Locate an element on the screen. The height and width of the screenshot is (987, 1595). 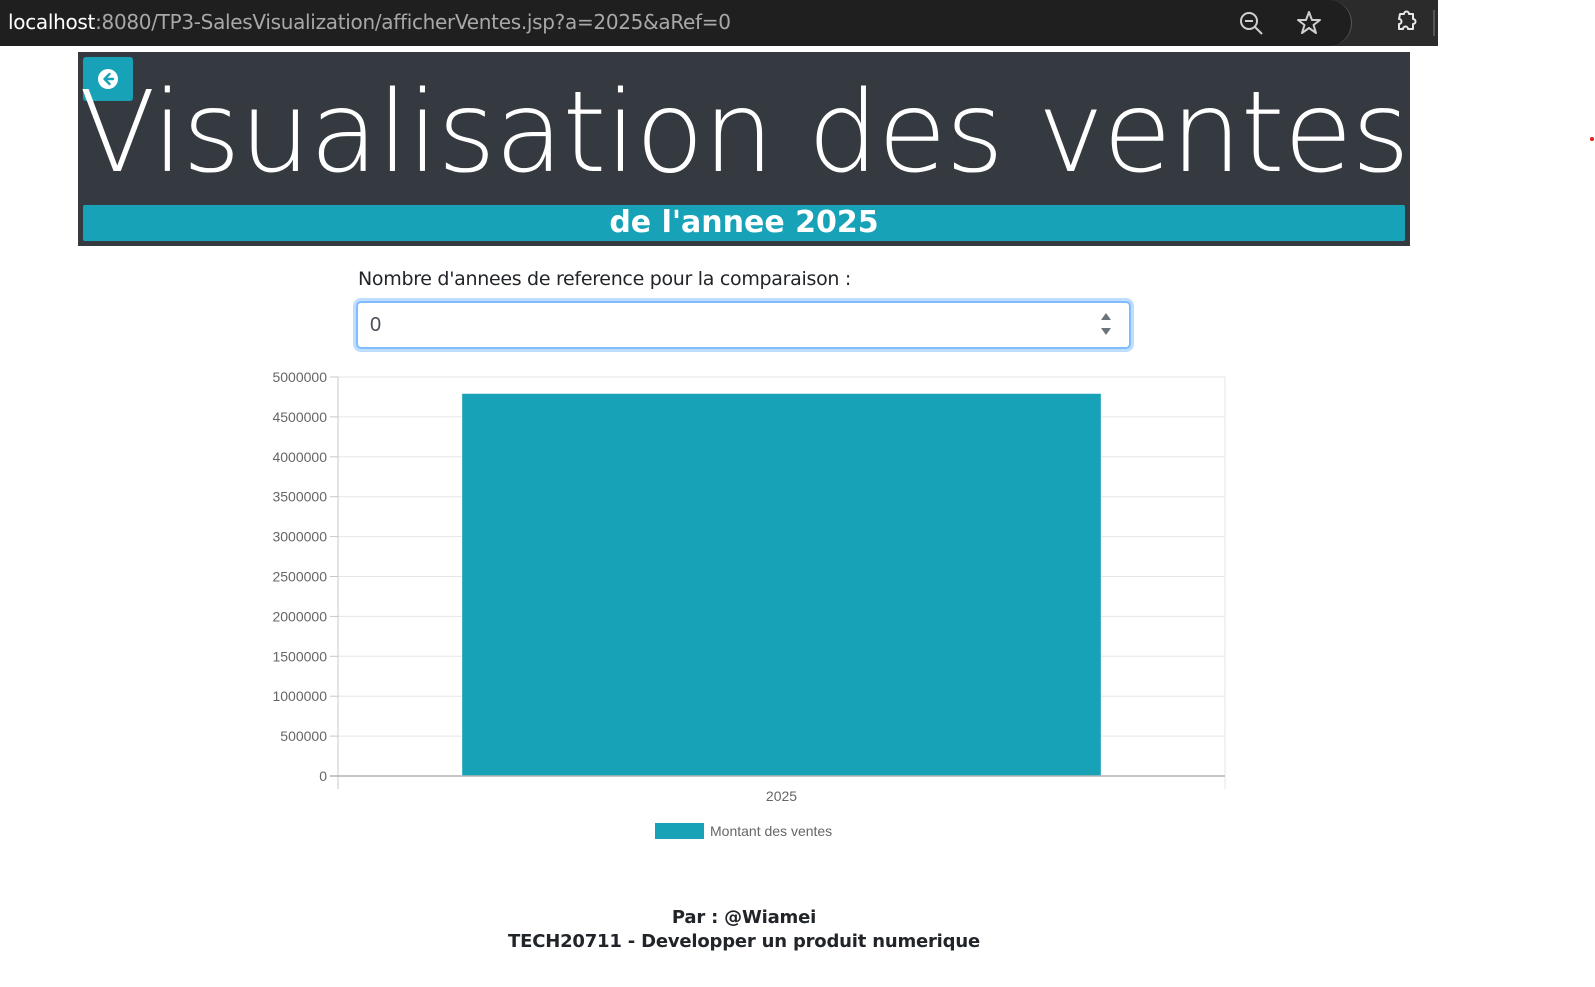
y-tick-label: 1000000 is located at coordinates (299, 696).